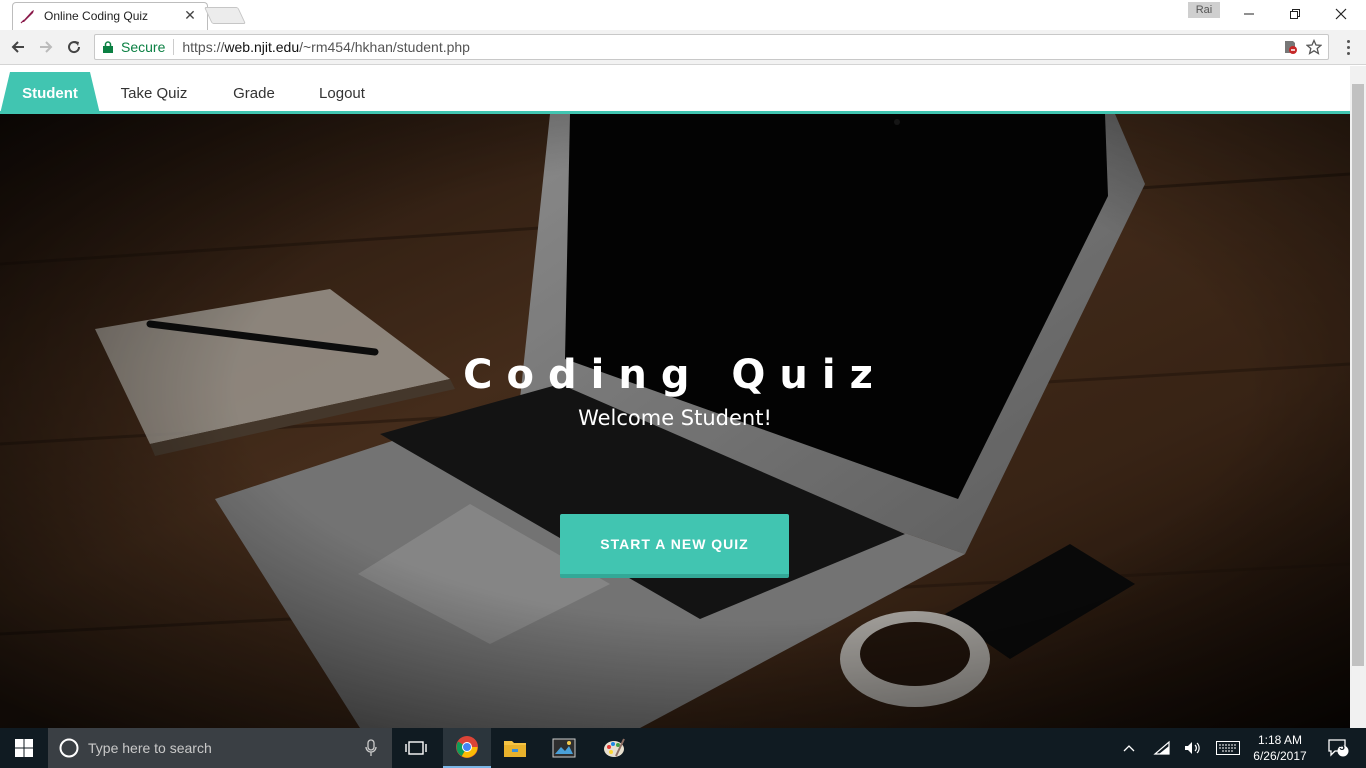 The width and height of the screenshot is (1366, 768). What do you see at coordinates (515, 748) in the screenshot?
I see `file-explorer-icon` at bounding box center [515, 748].